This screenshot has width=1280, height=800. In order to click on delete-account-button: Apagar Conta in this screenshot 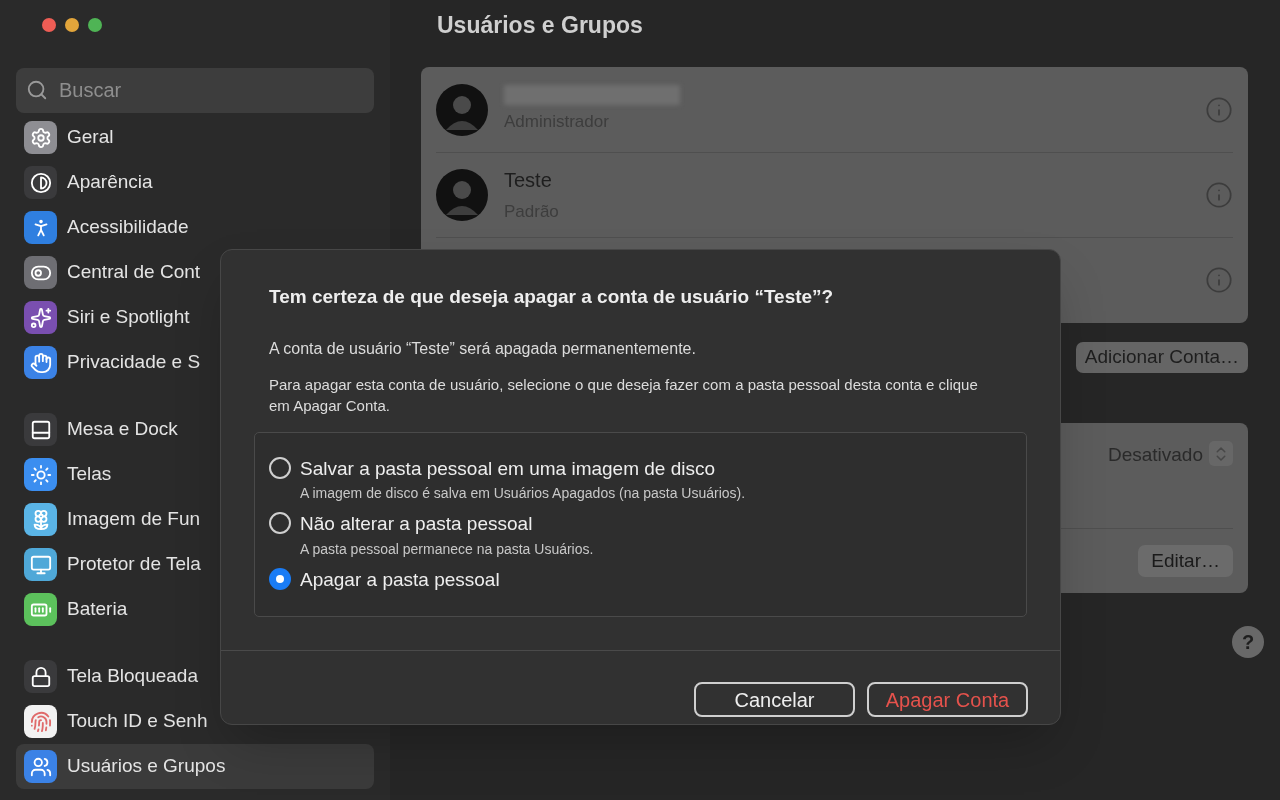, I will do `click(947, 699)`.